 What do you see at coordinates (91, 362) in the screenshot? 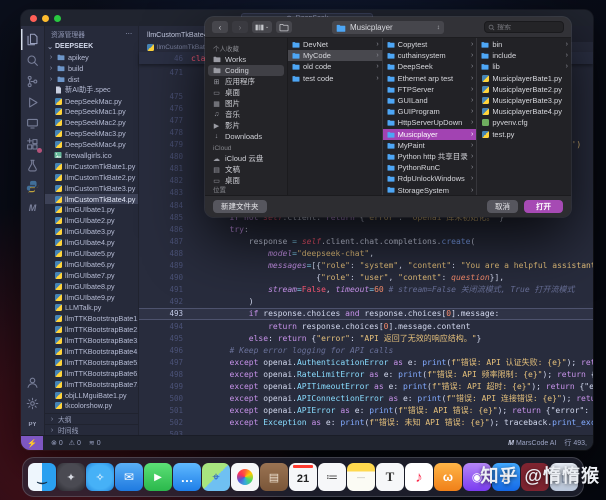
I see `tree-item: llmTTKBootstrapBate5.py` at bounding box center [91, 362].